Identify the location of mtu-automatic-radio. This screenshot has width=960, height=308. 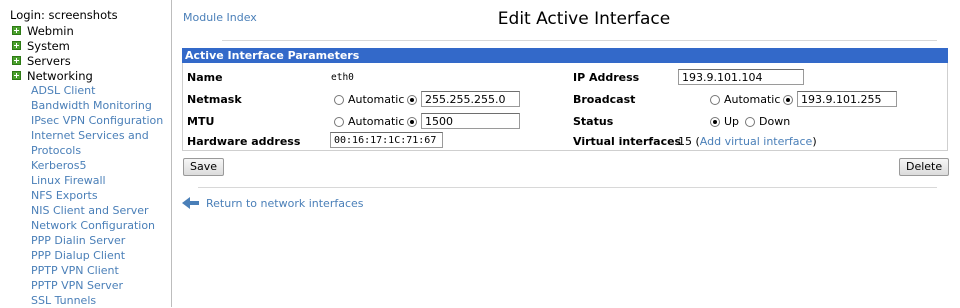
(339, 122).